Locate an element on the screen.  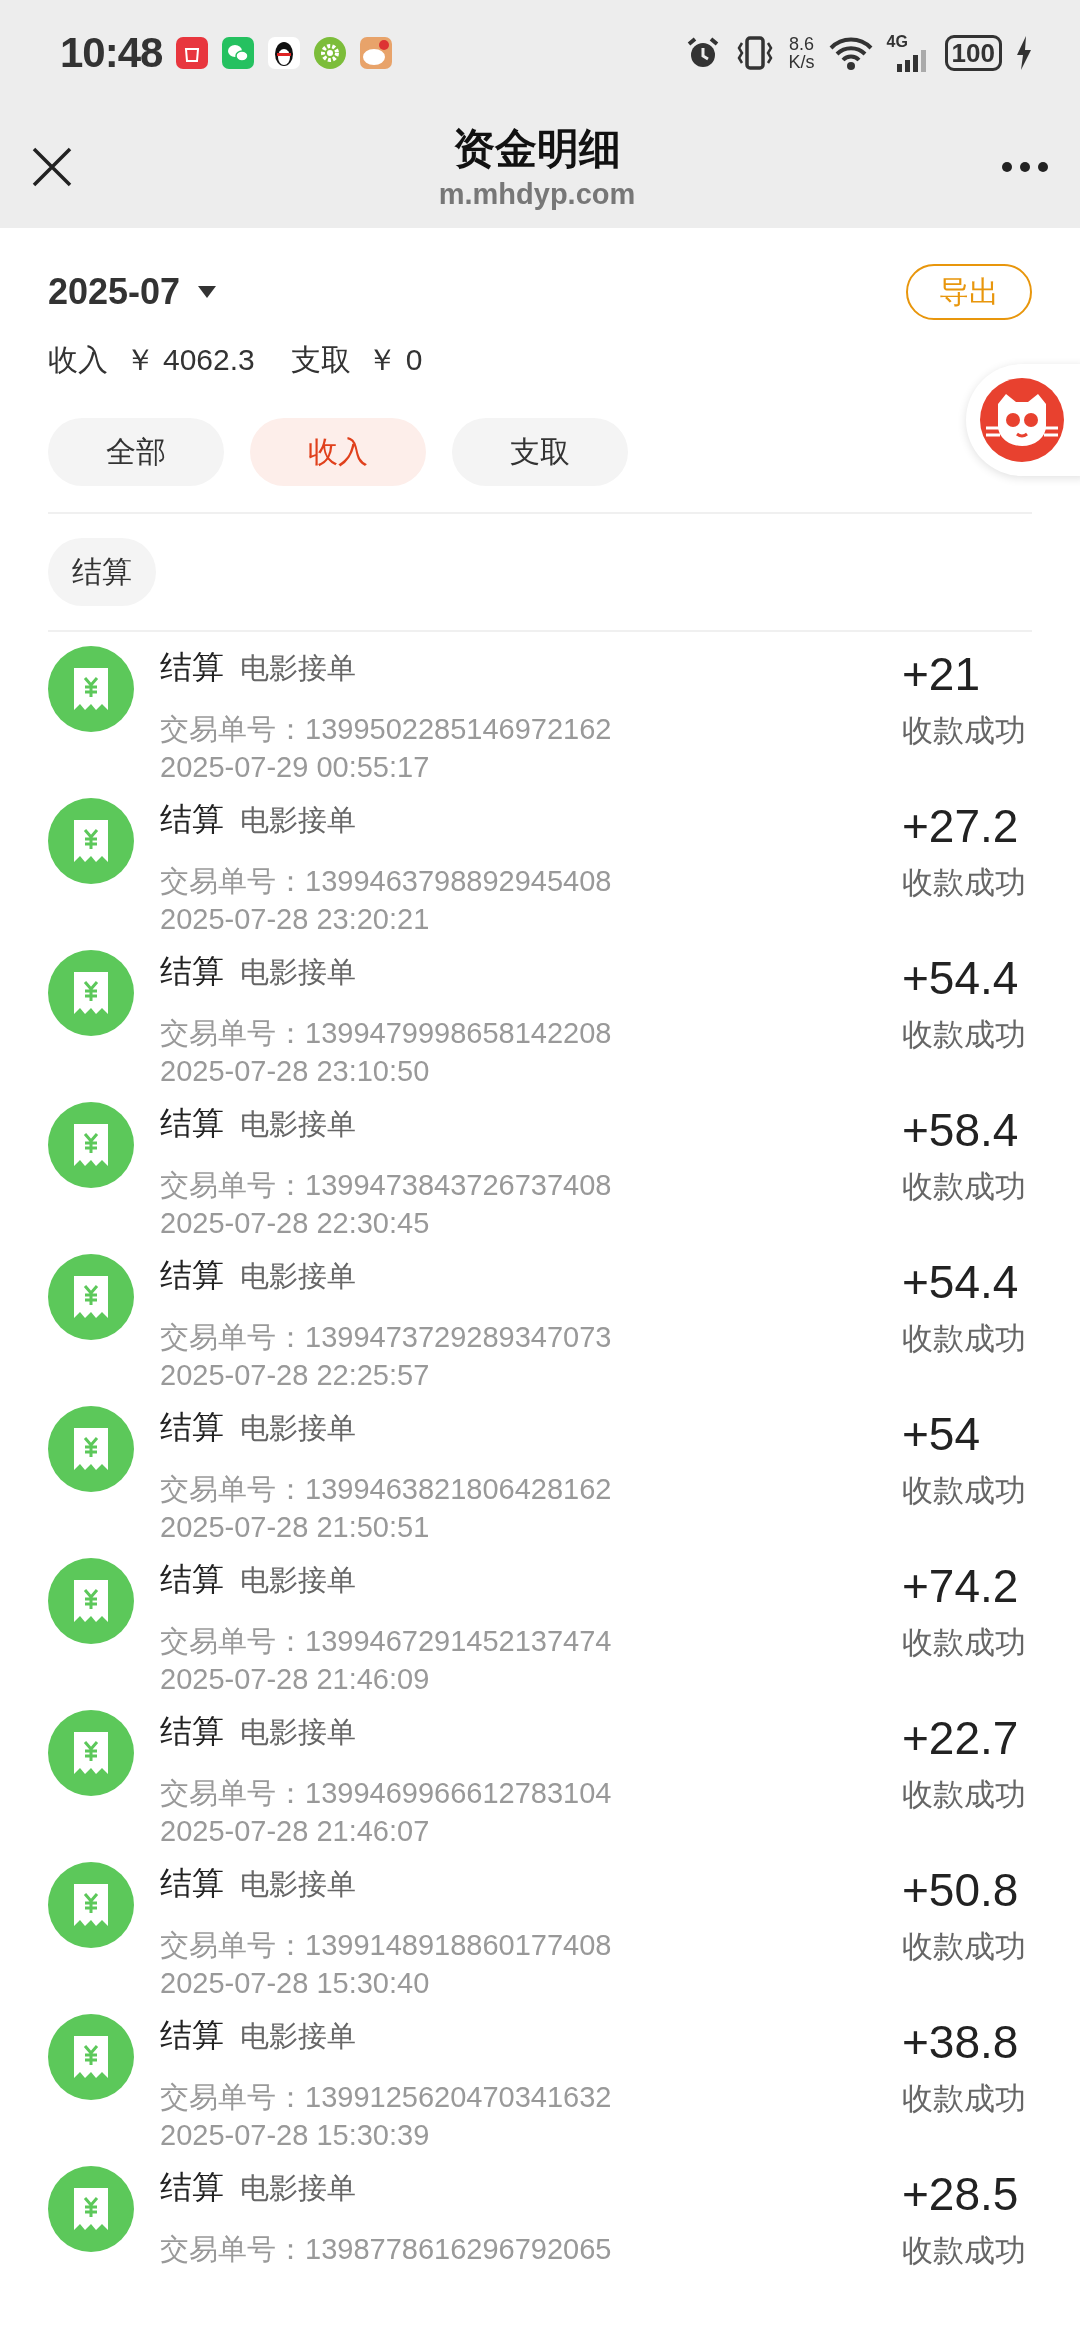
order-number: 交易单号：1399148918860177408 is located at coordinates (386, 1945).